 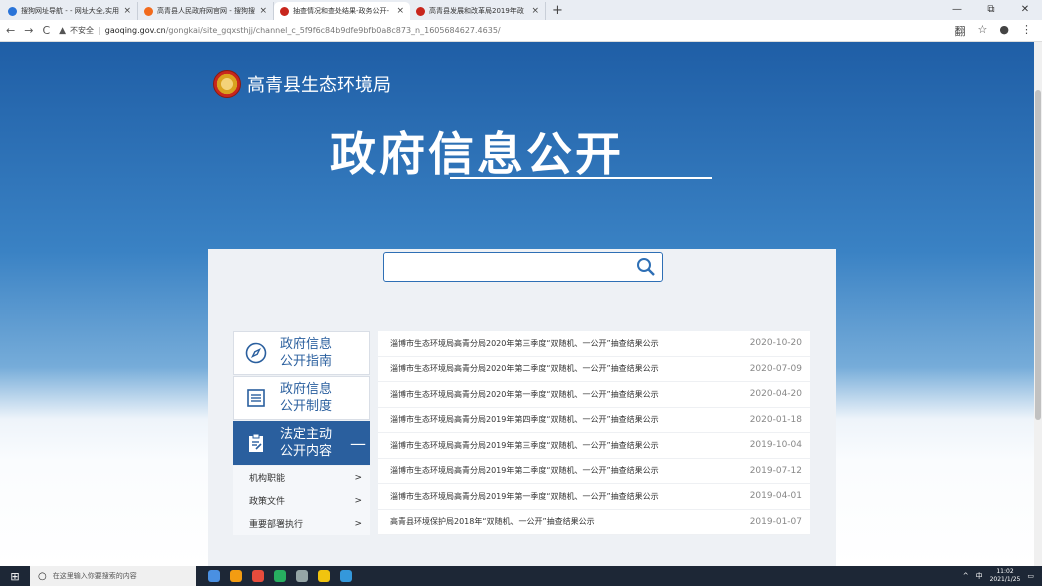 I want to click on tab-title: 搜狗网址导航 - - 网址大全,实用, so click(x=70, y=11).